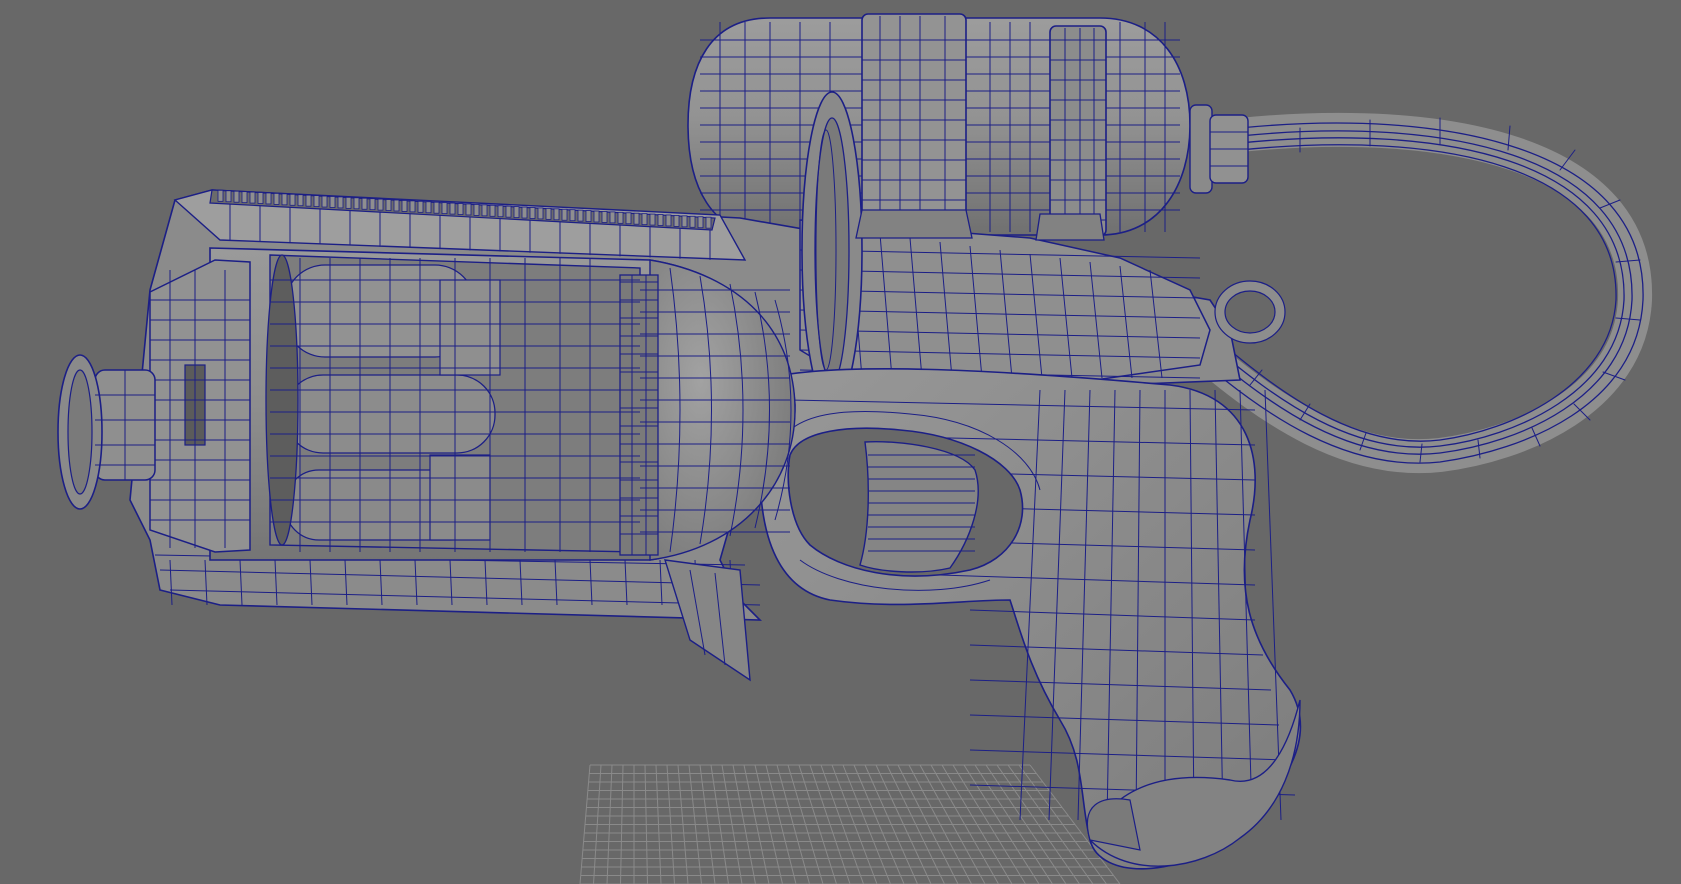 The width and height of the screenshot is (1681, 884). What do you see at coordinates (914, 128) in the screenshot?
I see `tank-band-left` at bounding box center [914, 128].